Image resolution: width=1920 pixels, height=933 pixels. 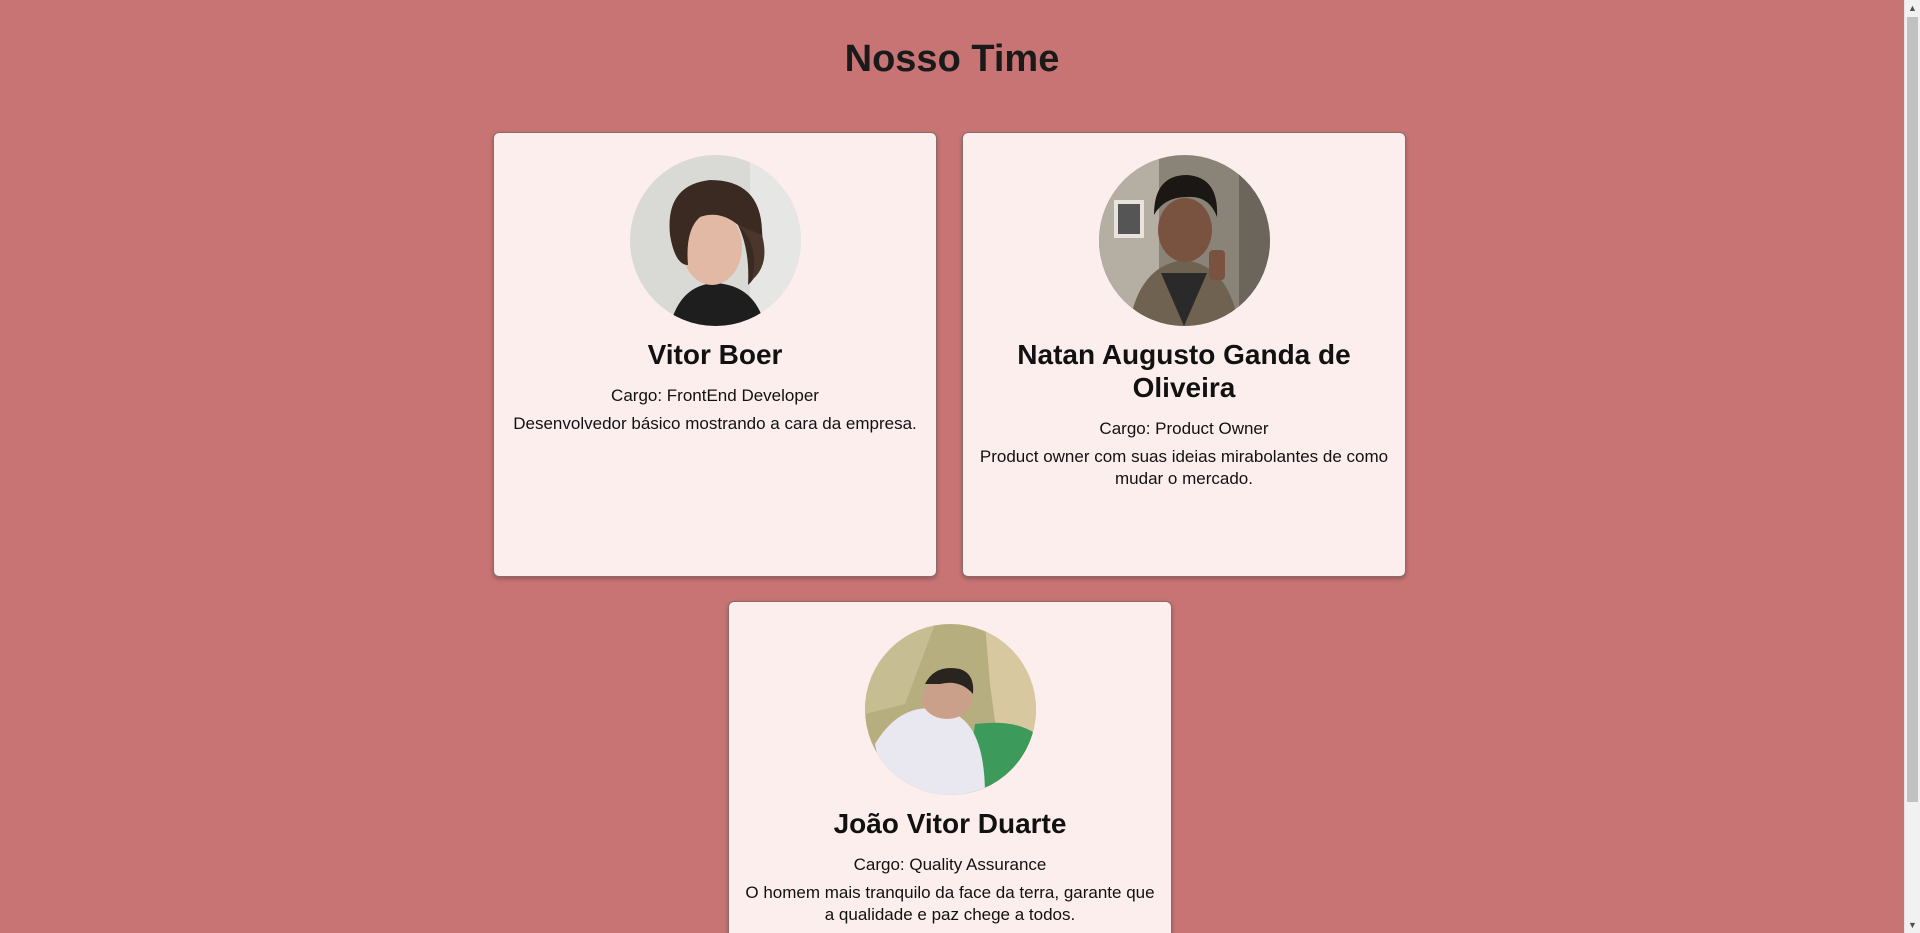 What do you see at coordinates (950, 864) in the screenshot?
I see `member-role: Cargo: Quality Assurance` at bounding box center [950, 864].